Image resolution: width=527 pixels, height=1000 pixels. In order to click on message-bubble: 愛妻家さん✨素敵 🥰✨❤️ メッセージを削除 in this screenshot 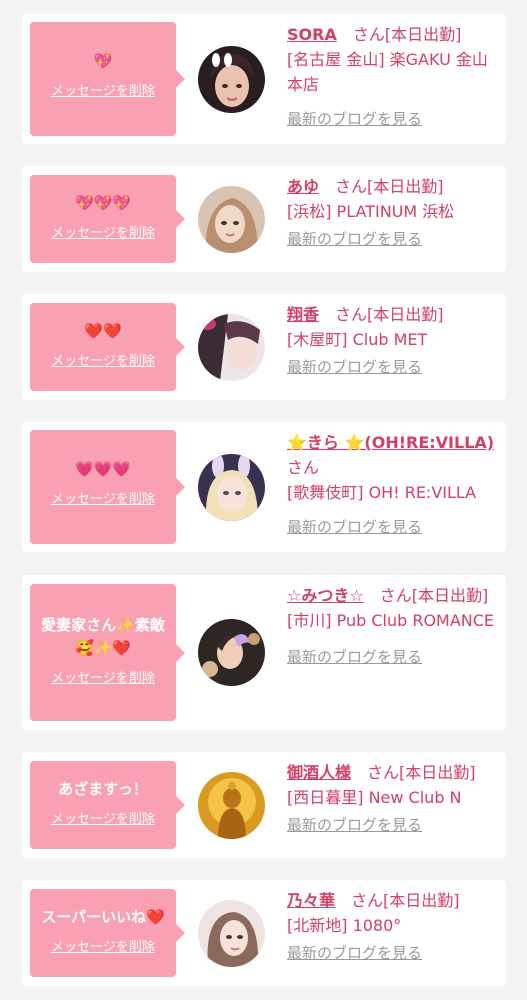, I will do `click(107, 652)`.